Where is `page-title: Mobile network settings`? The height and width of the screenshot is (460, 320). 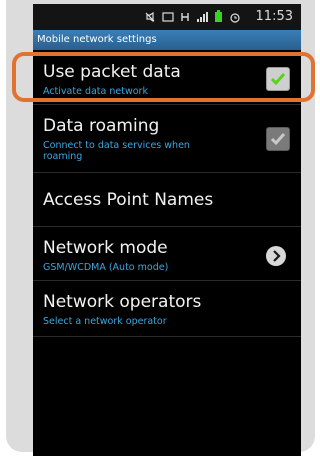 page-title: Mobile network settings is located at coordinates (167, 40).